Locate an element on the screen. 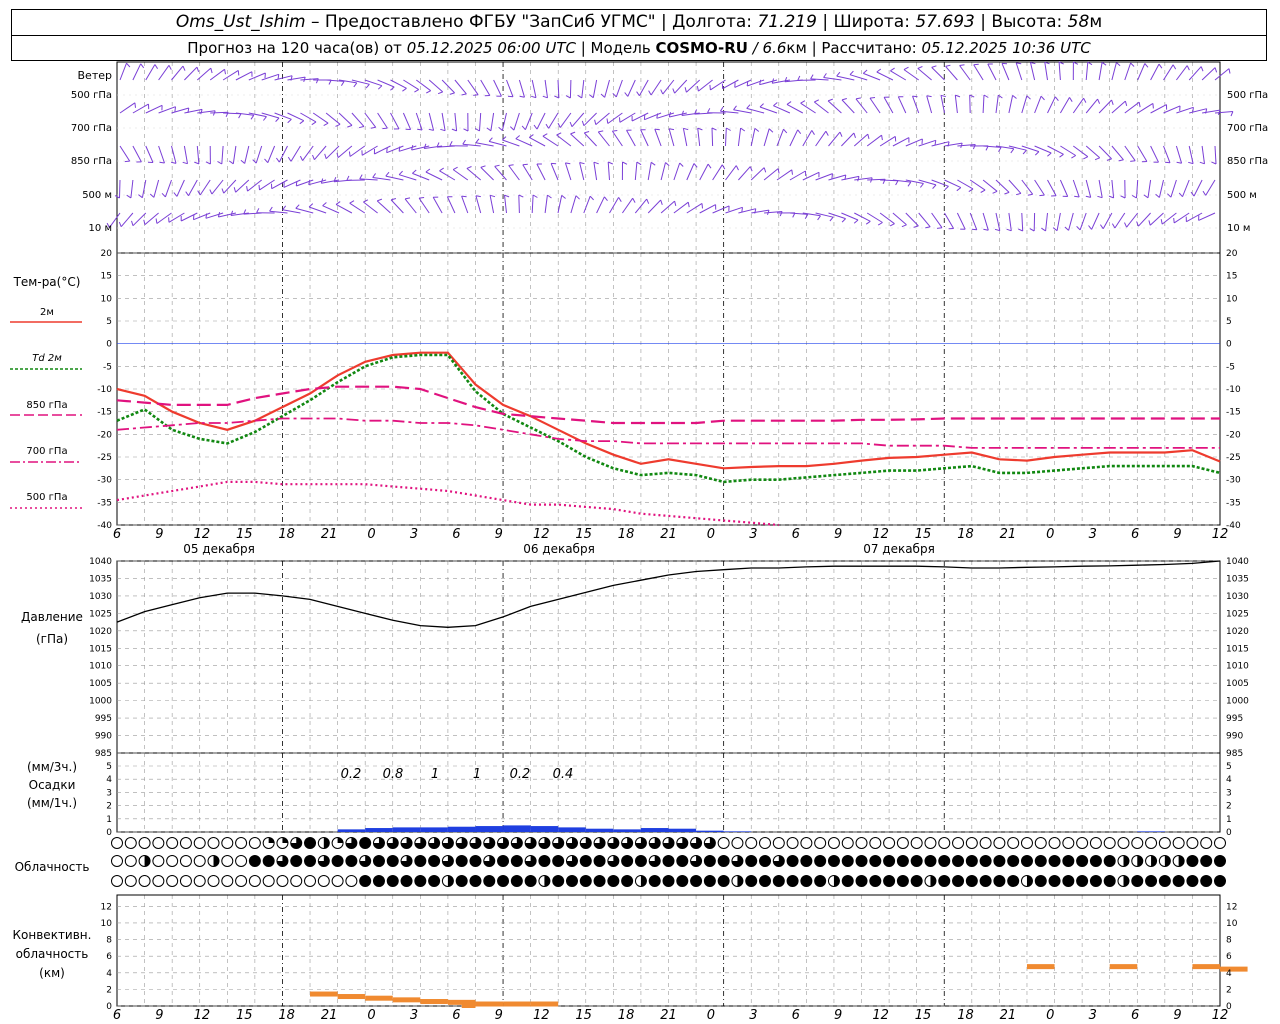 Image resolution: width=1280 pixels, height=1024 pixels. temp-tick-label: 0 is located at coordinates (109, 345).